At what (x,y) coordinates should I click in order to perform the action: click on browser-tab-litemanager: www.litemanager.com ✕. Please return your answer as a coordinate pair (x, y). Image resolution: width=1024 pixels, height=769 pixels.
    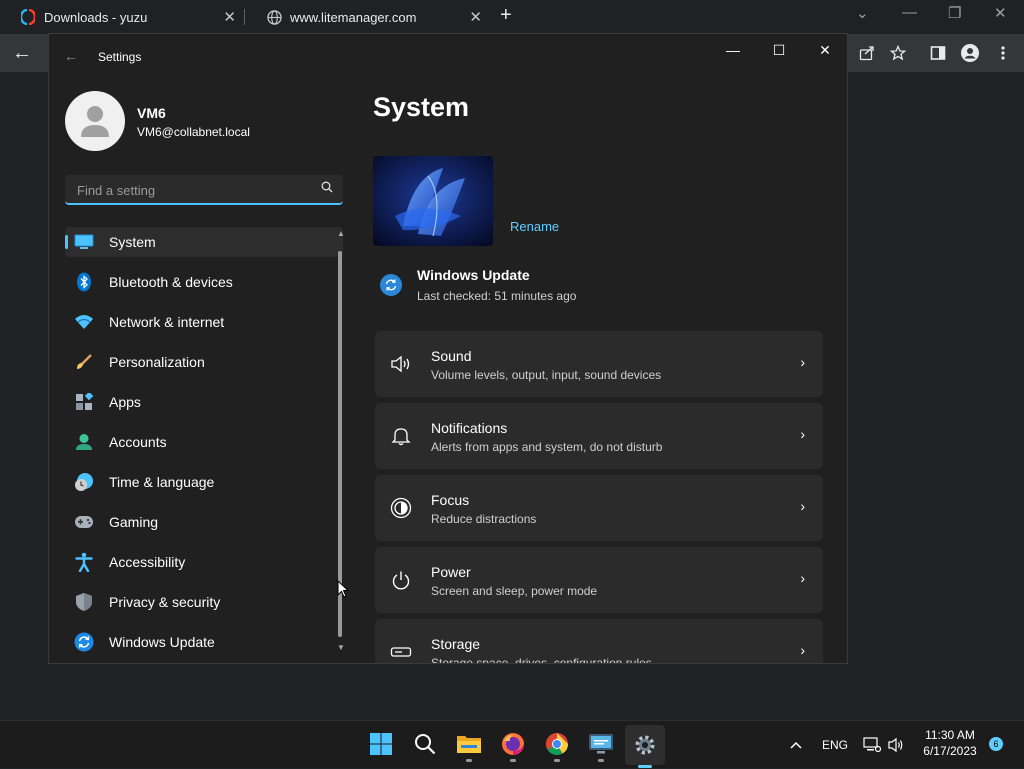
    Looking at the image, I should click on (368, 17).